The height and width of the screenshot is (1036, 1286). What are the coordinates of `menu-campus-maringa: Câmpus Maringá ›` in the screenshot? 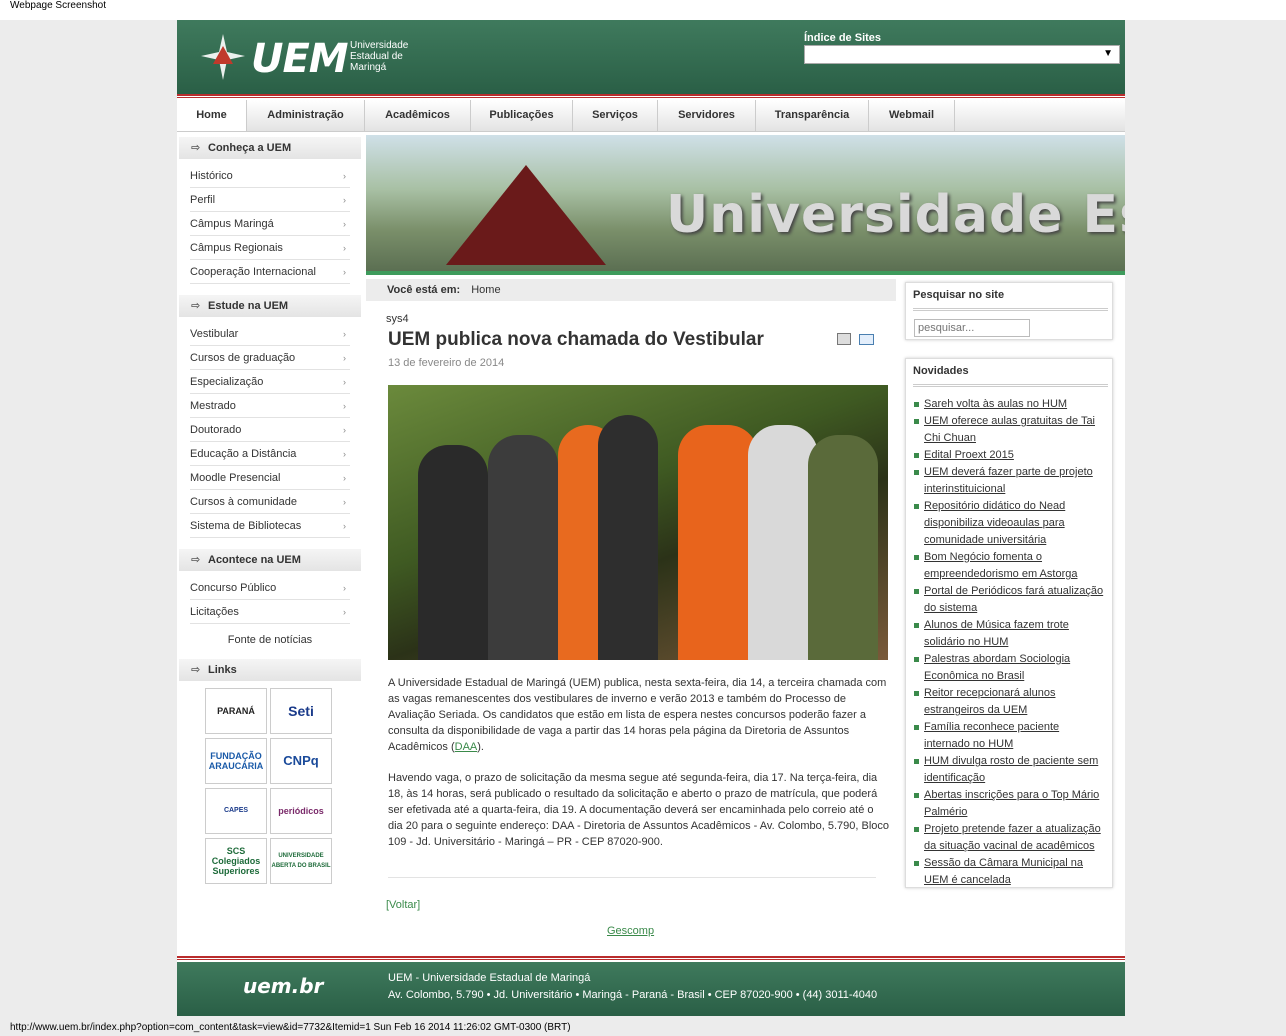 It's located at (270, 224).